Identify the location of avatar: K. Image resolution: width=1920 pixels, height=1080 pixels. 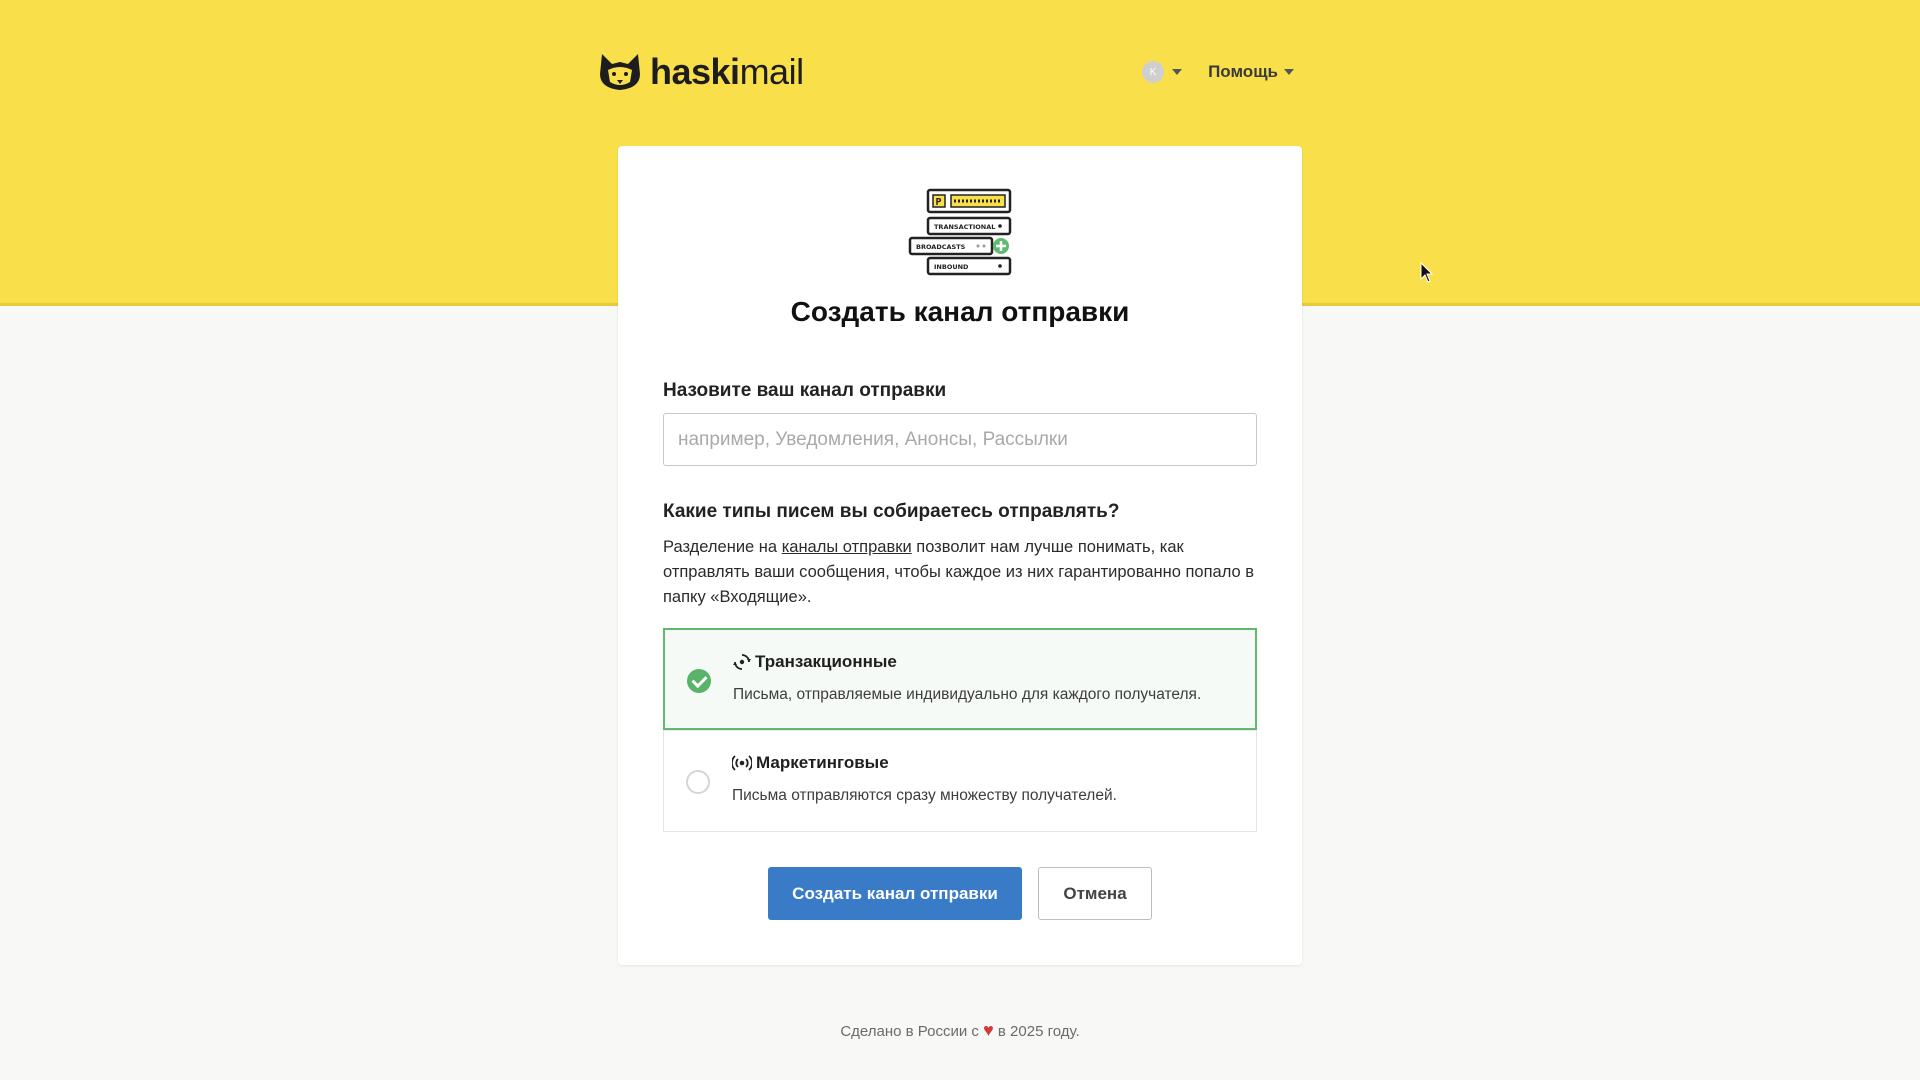
(1153, 72).